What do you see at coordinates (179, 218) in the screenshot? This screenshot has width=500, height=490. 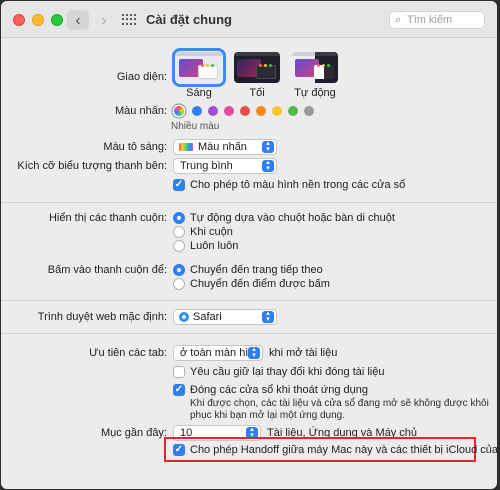 I see `scroll-auto-radio` at bounding box center [179, 218].